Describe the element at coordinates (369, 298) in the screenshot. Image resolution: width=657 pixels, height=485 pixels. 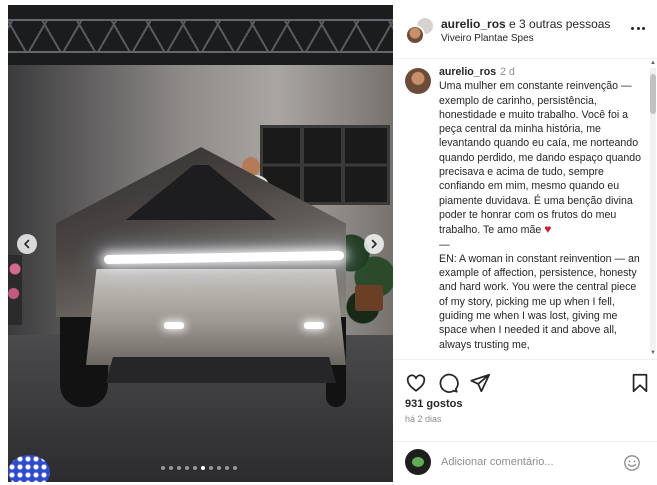
I see `photo-pot` at that location.